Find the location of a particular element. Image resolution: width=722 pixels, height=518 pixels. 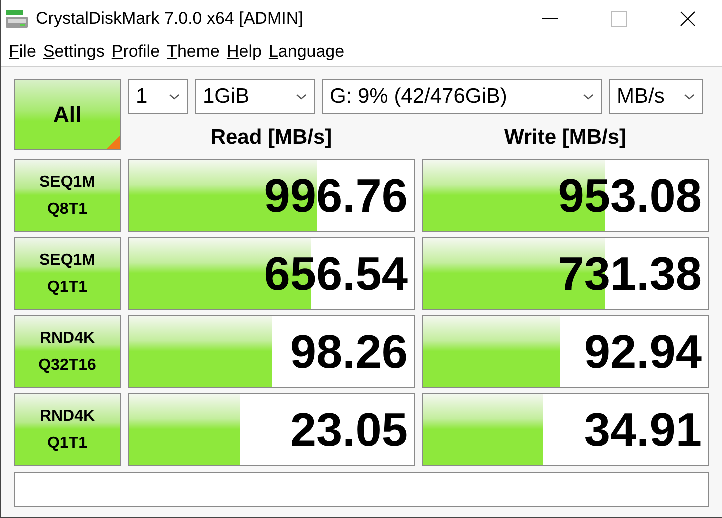

run-all-button: All is located at coordinates (67, 114).